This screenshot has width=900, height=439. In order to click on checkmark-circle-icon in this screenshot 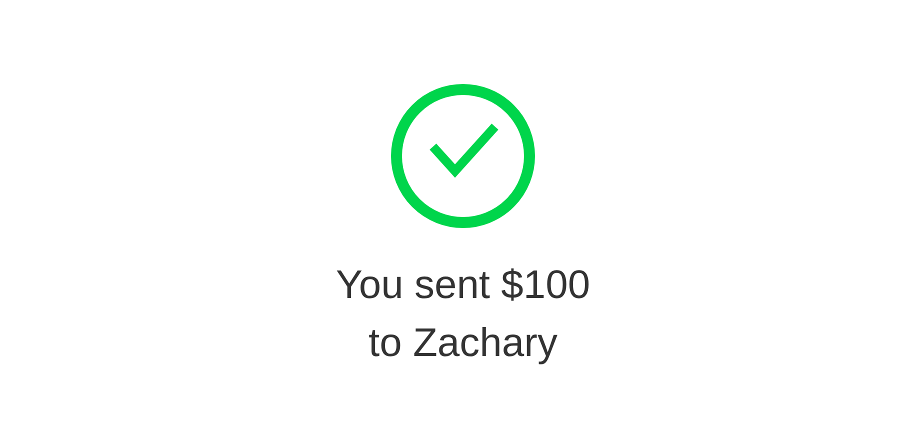, I will do `click(463, 156)`.